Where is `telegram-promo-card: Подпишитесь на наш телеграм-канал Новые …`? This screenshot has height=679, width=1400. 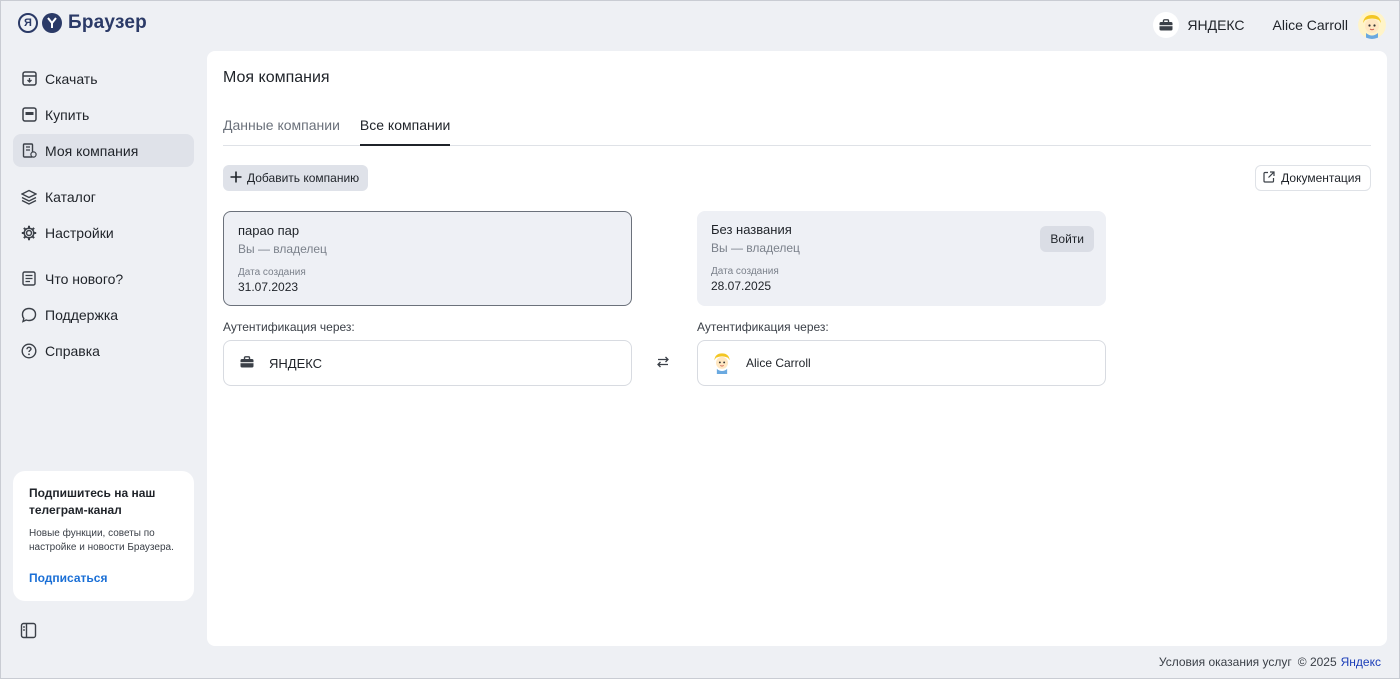 telegram-promo-card: Подпишитесь на наш телеграм-канал Новые … is located at coordinates (103, 536).